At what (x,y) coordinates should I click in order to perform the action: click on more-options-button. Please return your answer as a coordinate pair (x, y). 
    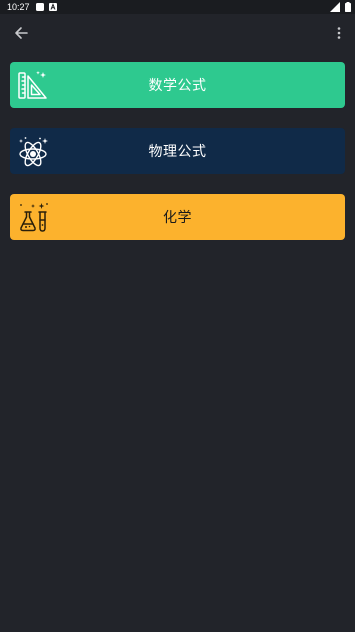
    Looking at the image, I should click on (339, 33).